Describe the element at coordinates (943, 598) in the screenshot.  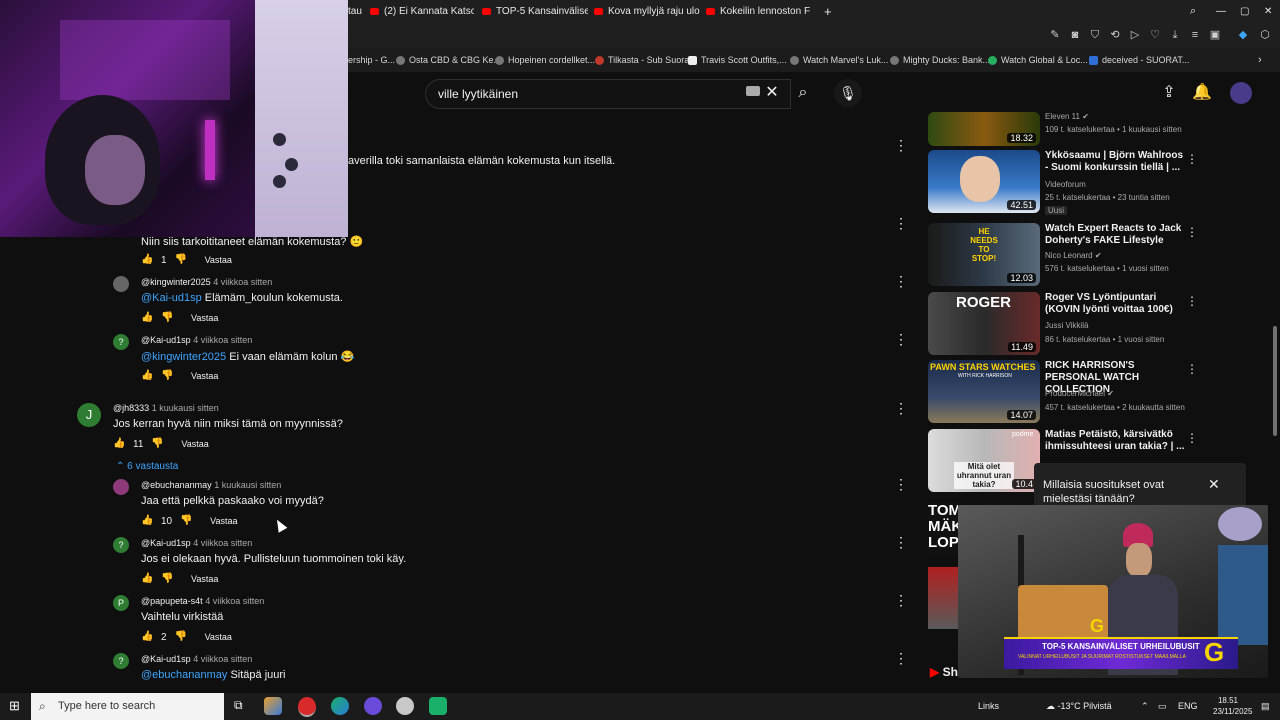
I see `video-thumbnail` at that location.